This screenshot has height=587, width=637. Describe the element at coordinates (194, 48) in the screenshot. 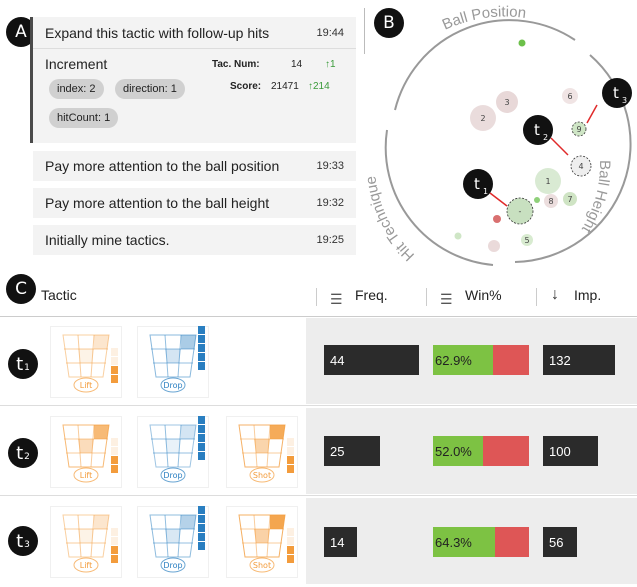

I see `divider` at that location.